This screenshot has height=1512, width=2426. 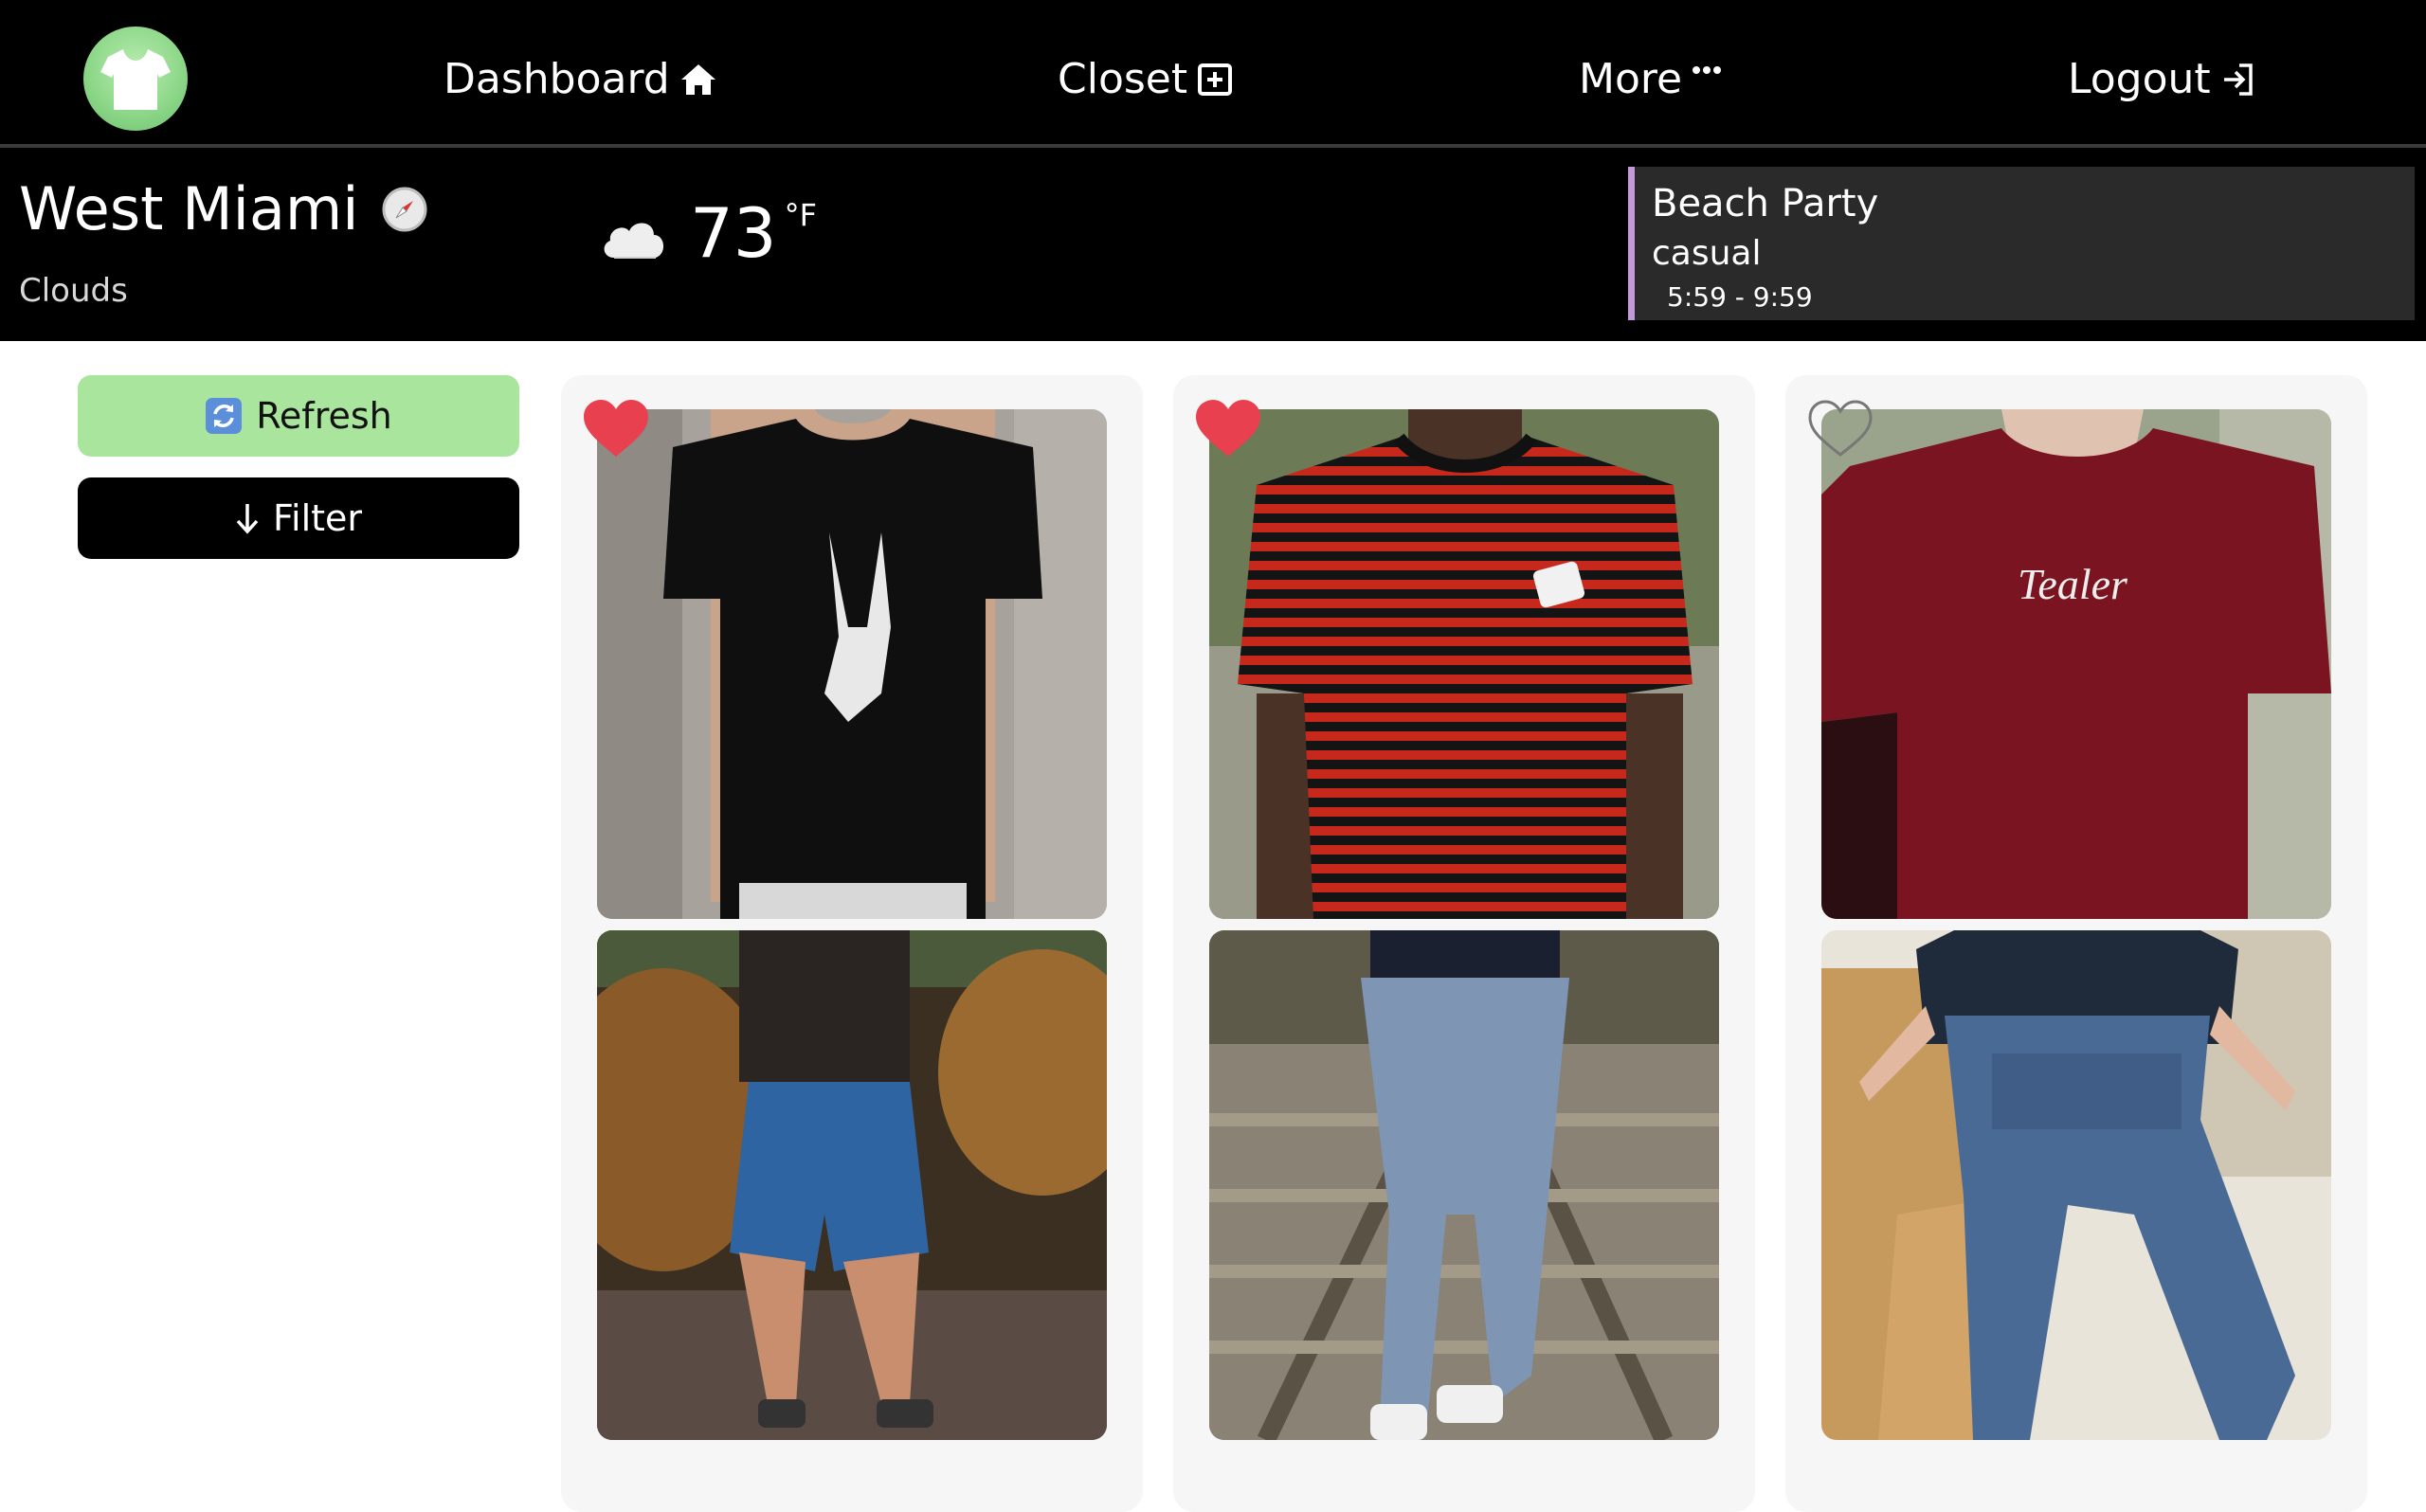 What do you see at coordinates (1707, 70) in the screenshot?
I see `ellipsis-icon` at bounding box center [1707, 70].